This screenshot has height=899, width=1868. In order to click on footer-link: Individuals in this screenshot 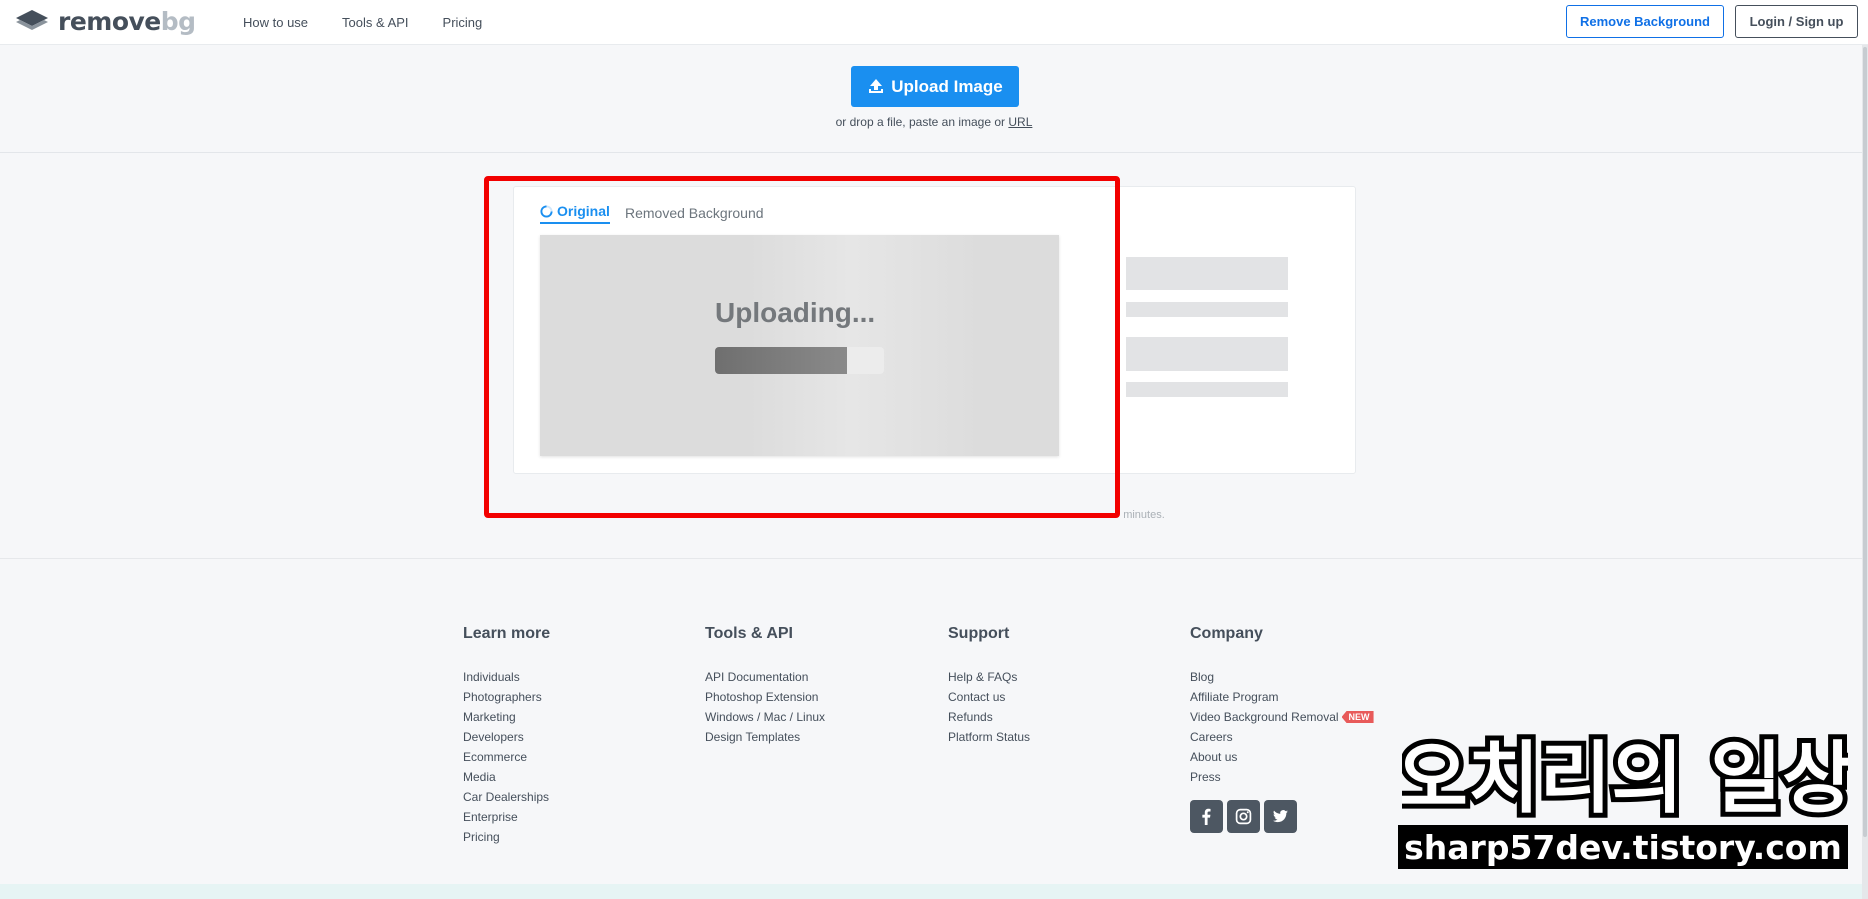, I will do `click(506, 677)`.